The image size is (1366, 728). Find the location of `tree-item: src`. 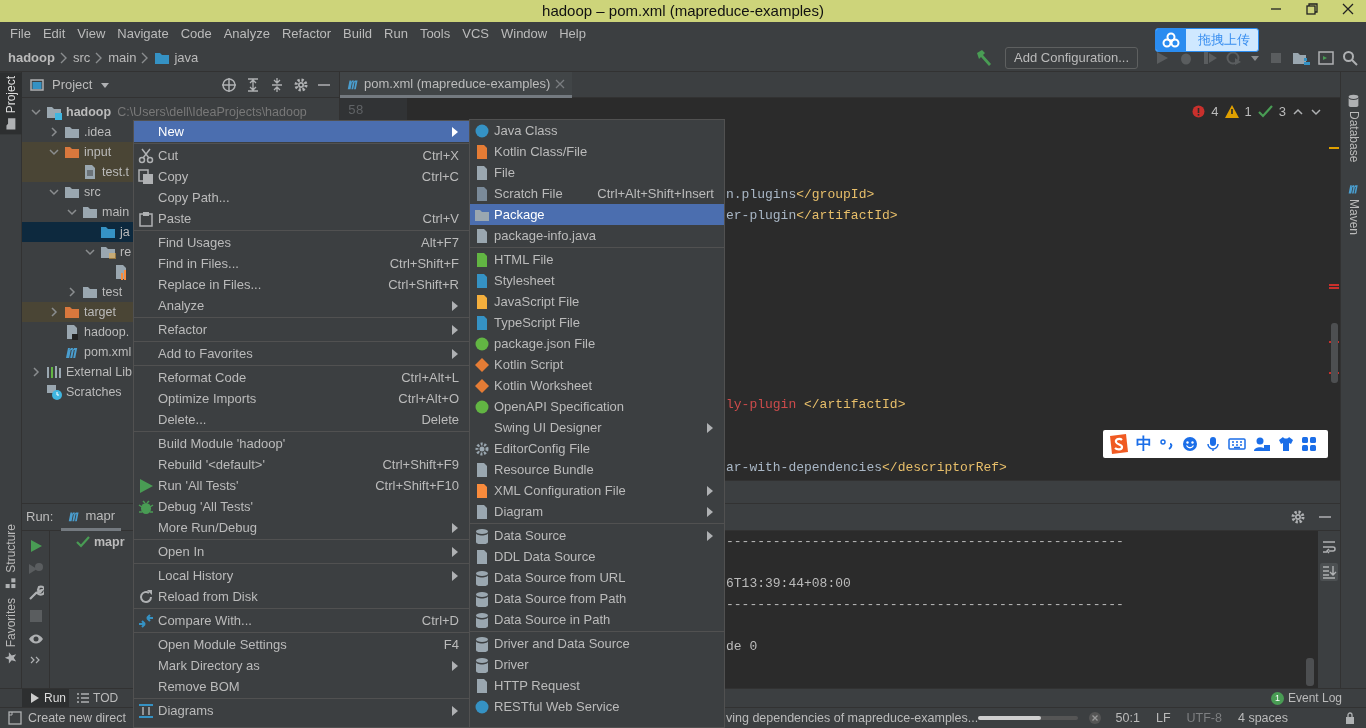

tree-item: src is located at coordinates (77, 192).